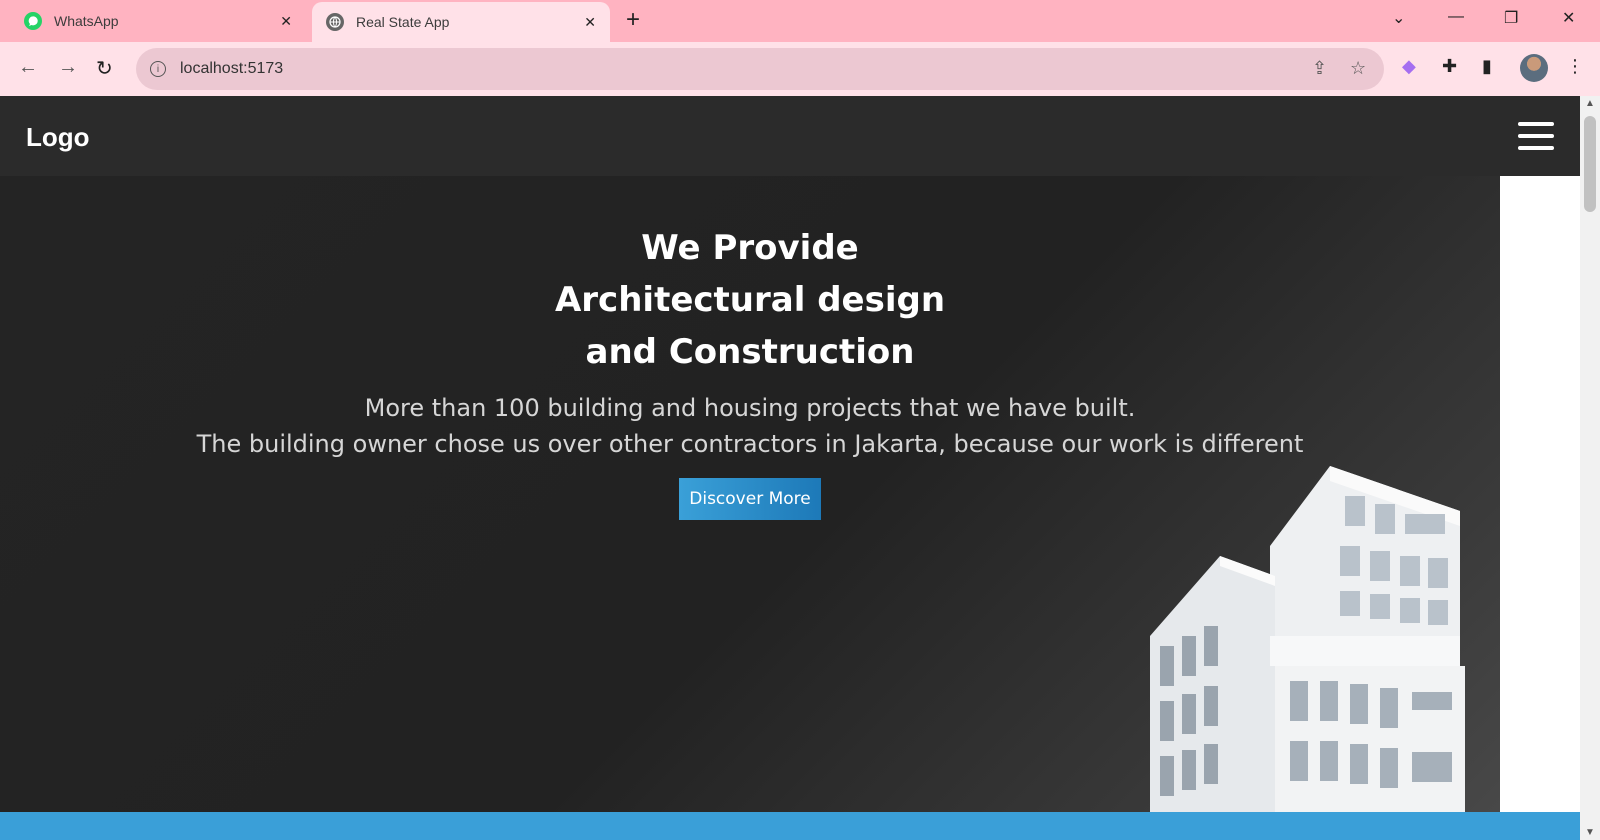 The width and height of the screenshot is (1600, 840). Describe the element at coordinates (750, 352) in the screenshot. I see `hero-title-line-3: and Construction` at that location.